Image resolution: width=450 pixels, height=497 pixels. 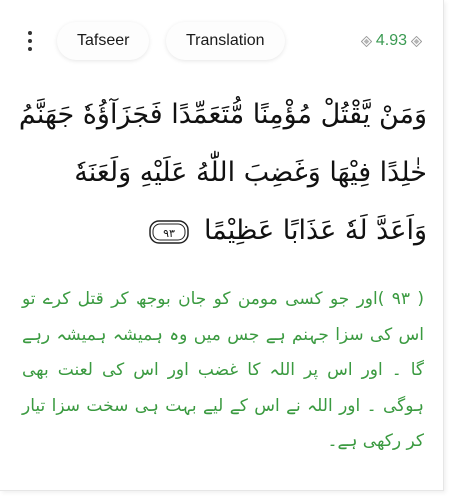 What do you see at coordinates (416, 41) in the screenshot?
I see `diamond-right-icon` at bounding box center [416, 41].